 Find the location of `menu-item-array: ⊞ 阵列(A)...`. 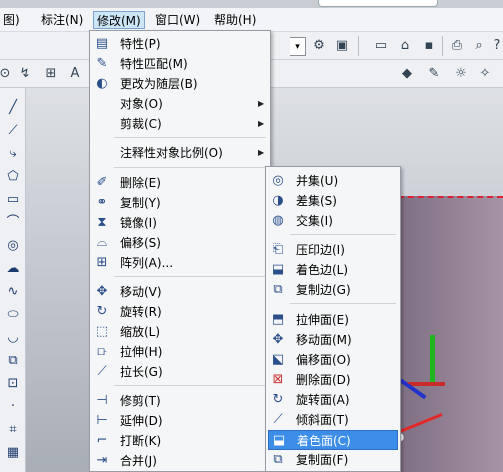

menu-item-array: ⊞ 阵列(A)... is located at coordinates (180, 263).